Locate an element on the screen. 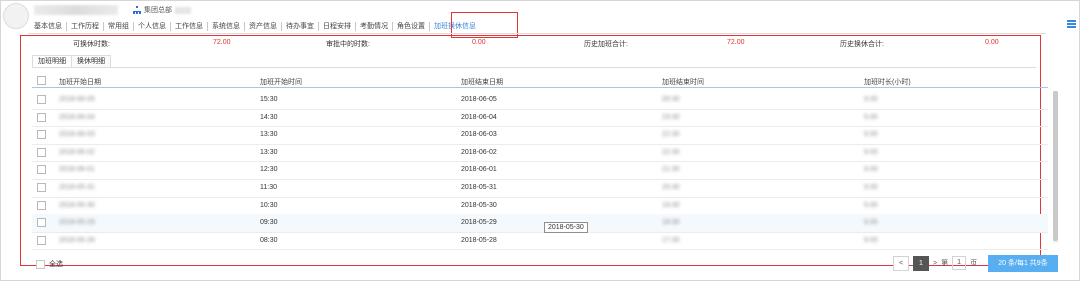 Image resolution: width=1080 pixels, height=281 pixels. tab-basic-info: 基本信息 is located at coordinates (48, 26).